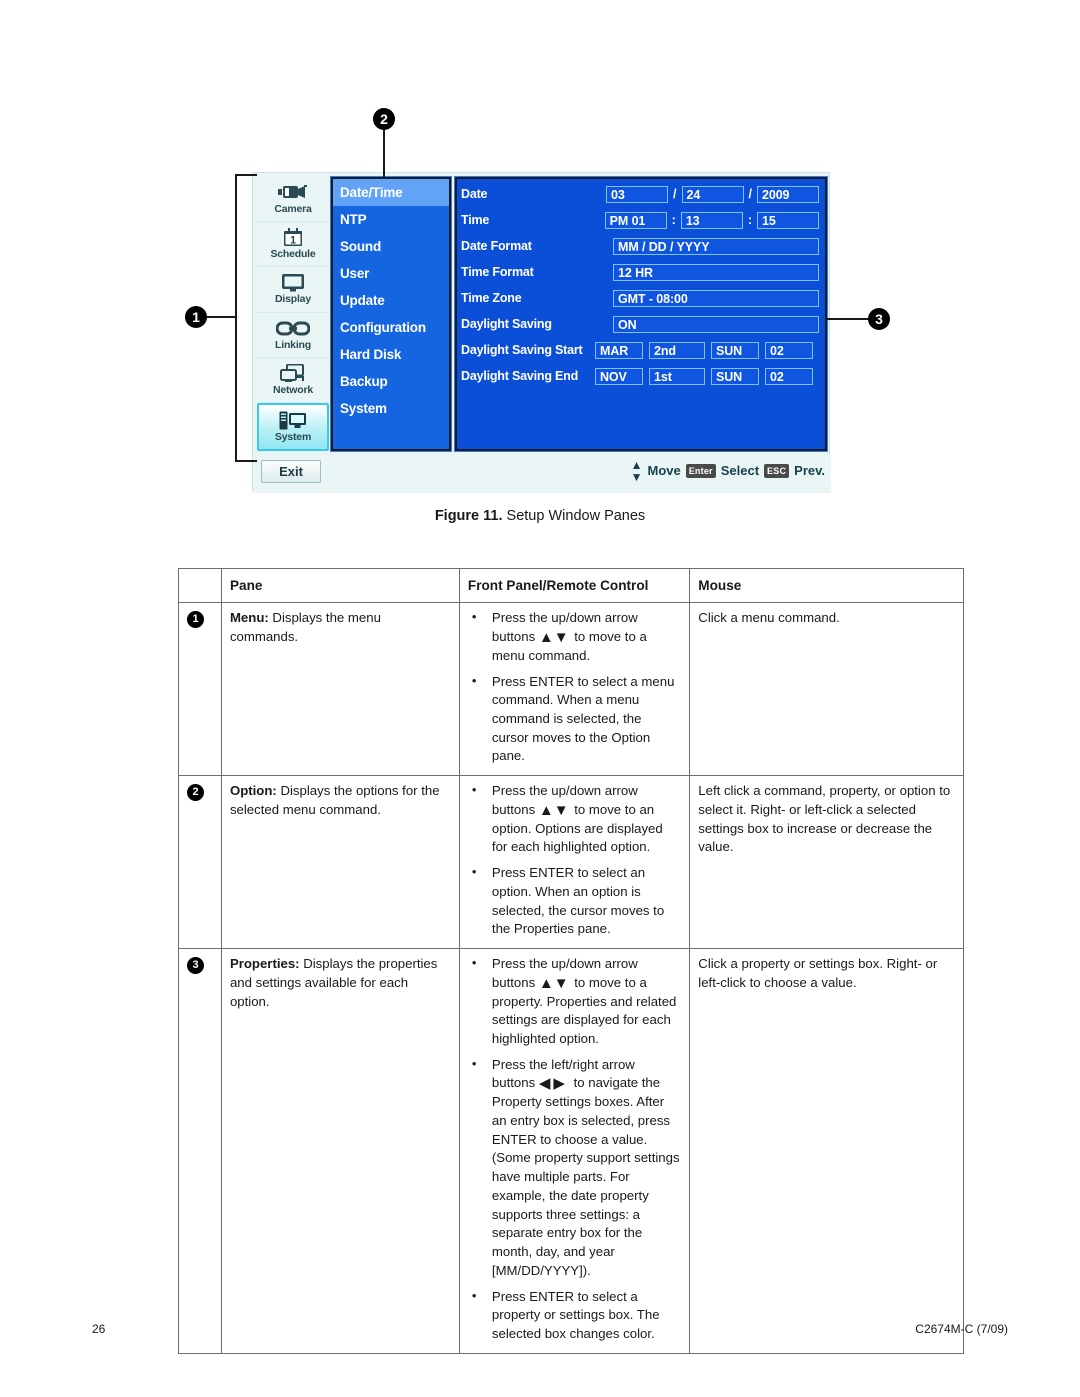 Image resolution: width=1080 pixels, height=1397 pixels. I want to click on row-number-badge: 3, so click(195, 966).